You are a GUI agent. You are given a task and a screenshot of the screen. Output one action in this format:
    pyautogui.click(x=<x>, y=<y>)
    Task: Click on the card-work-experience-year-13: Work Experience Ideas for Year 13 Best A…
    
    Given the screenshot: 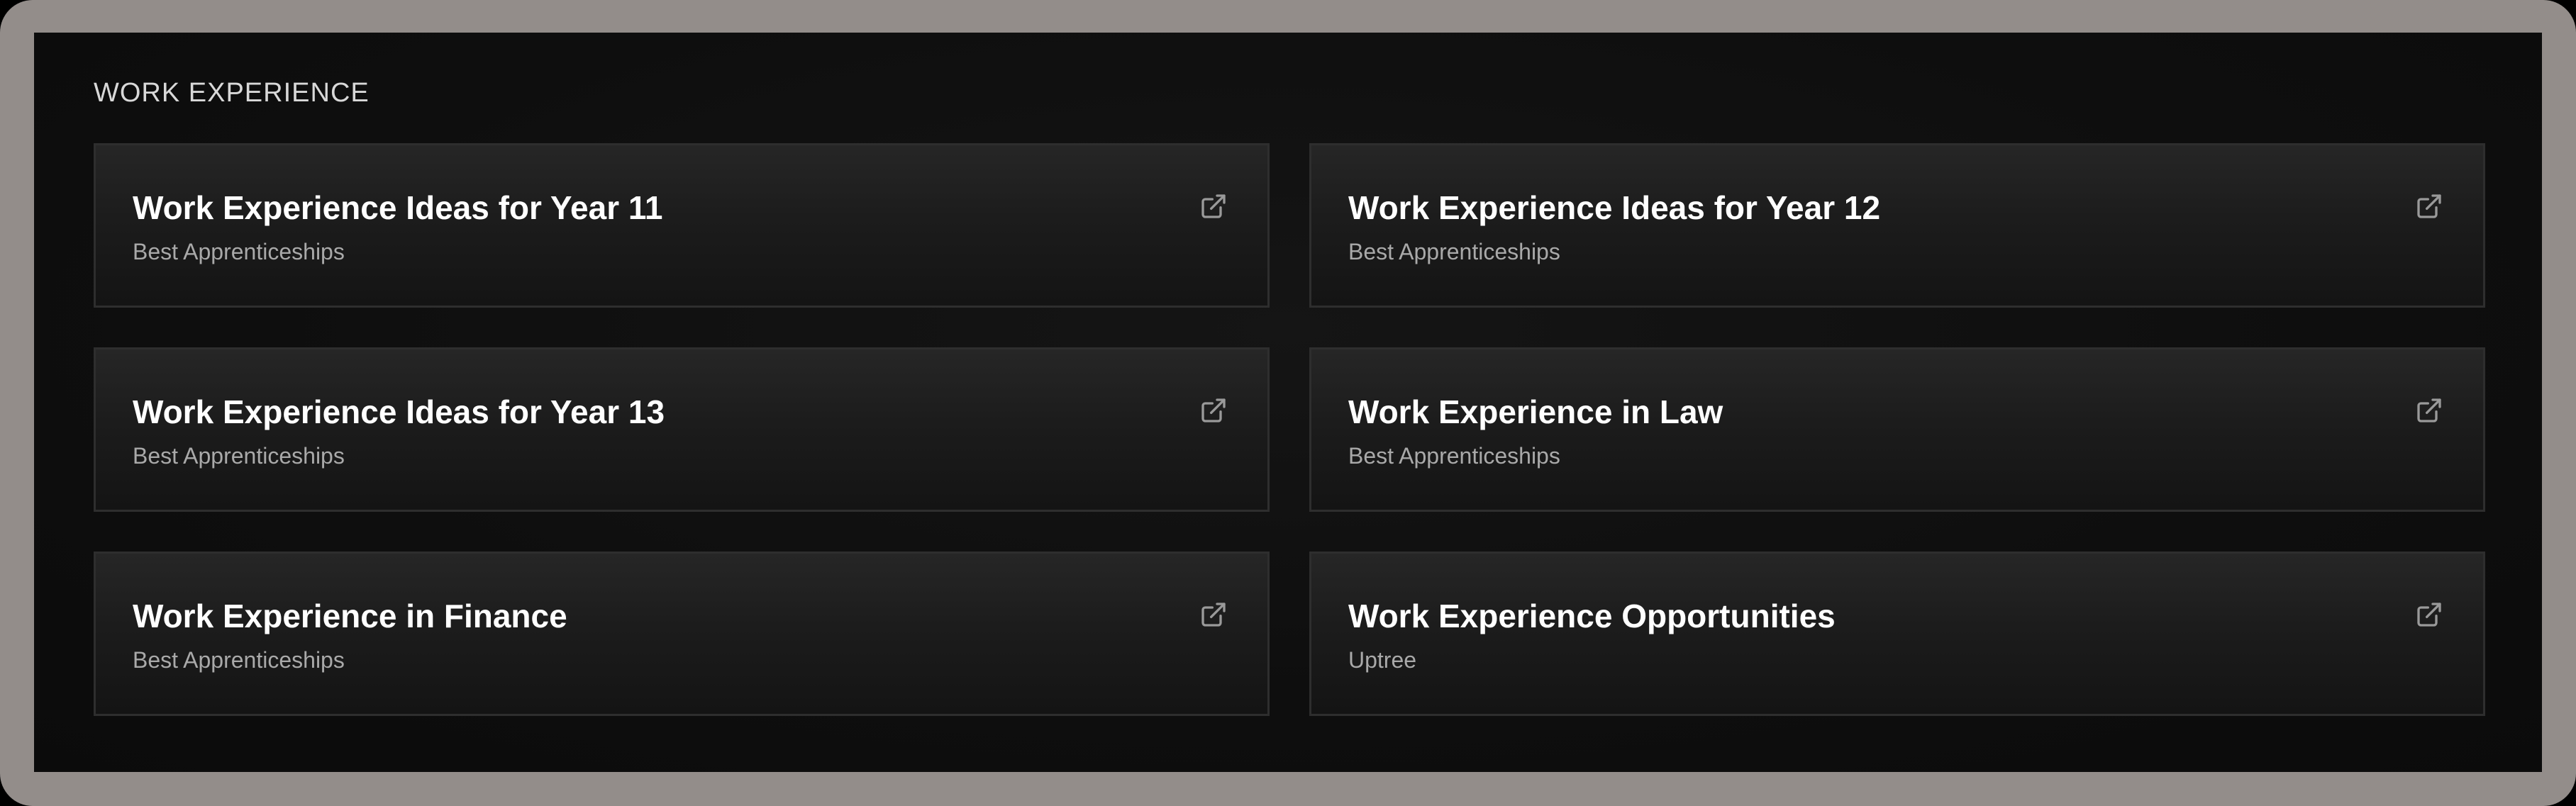 What is the action you would take?
    pyautogui.click(x=682, y=429)
    